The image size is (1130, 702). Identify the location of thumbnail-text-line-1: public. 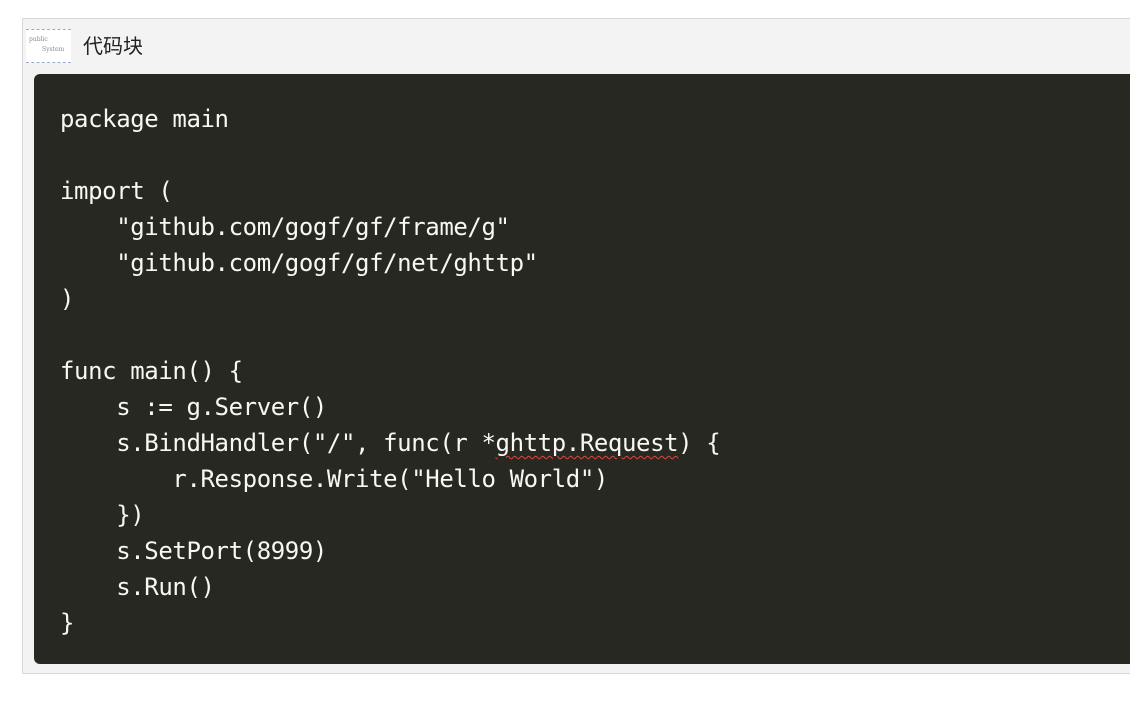
(38, 39).